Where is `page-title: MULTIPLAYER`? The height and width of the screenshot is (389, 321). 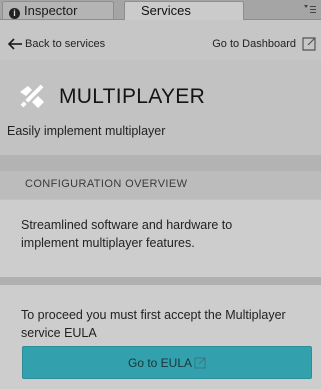
page-title: MULTIPLAYER is located at coordinates (132, 96).